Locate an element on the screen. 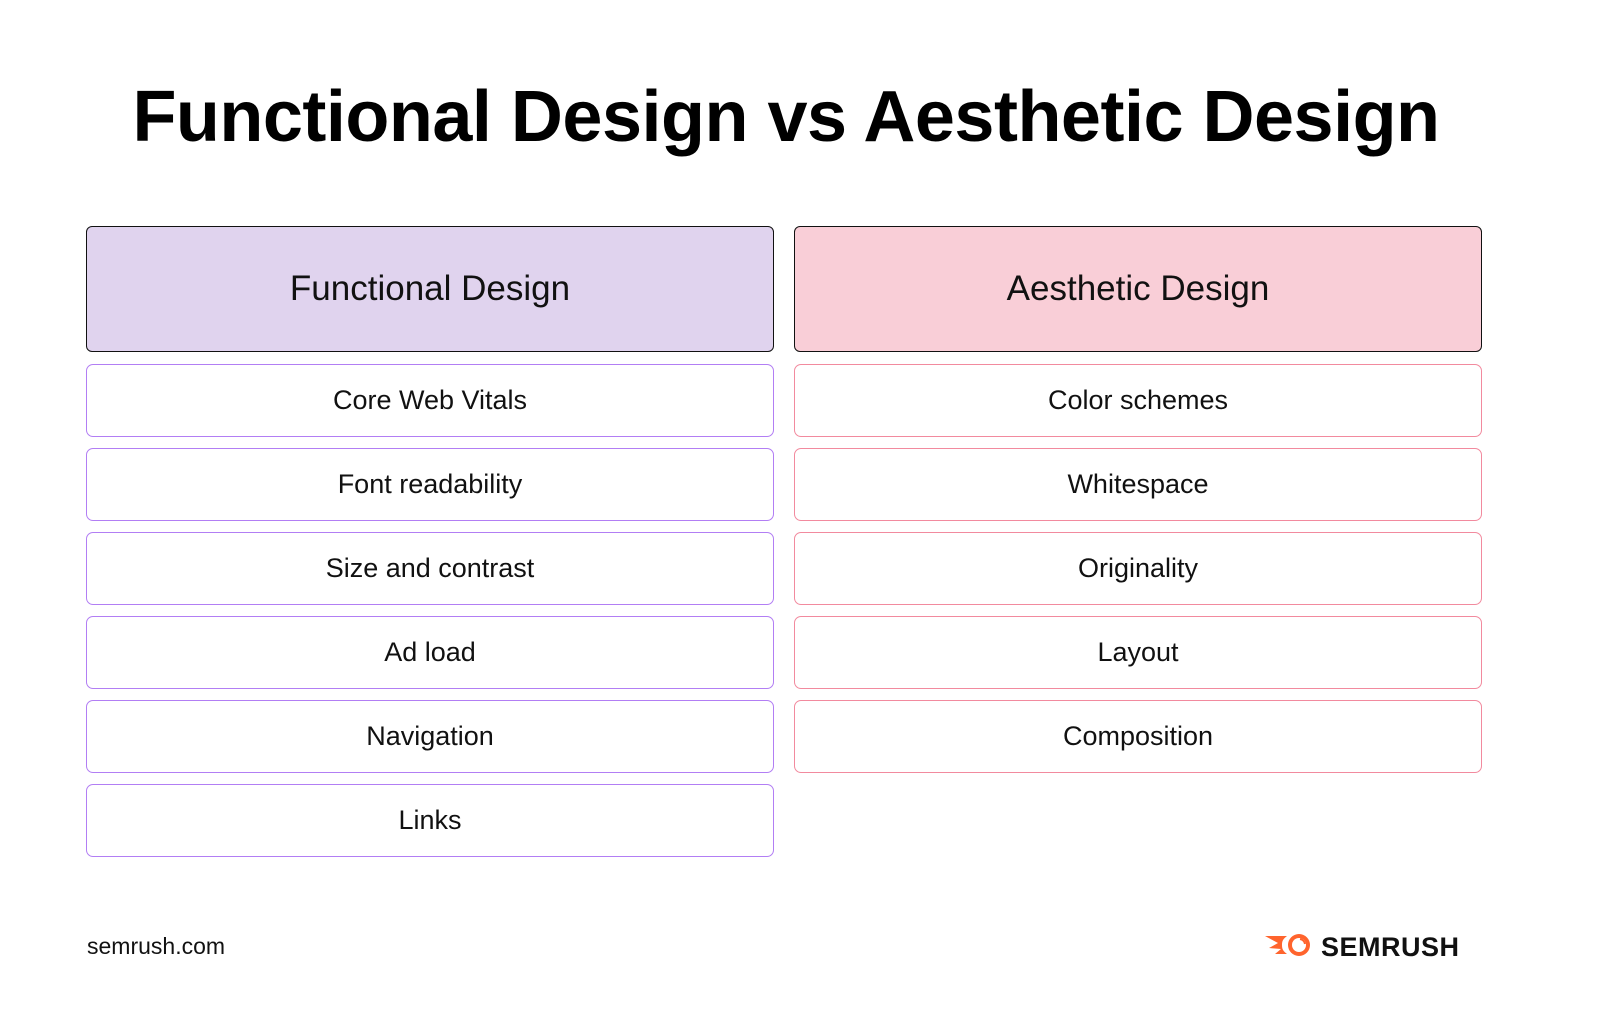  footer-site-url: semrush.com is located at coordinates (156, 946).